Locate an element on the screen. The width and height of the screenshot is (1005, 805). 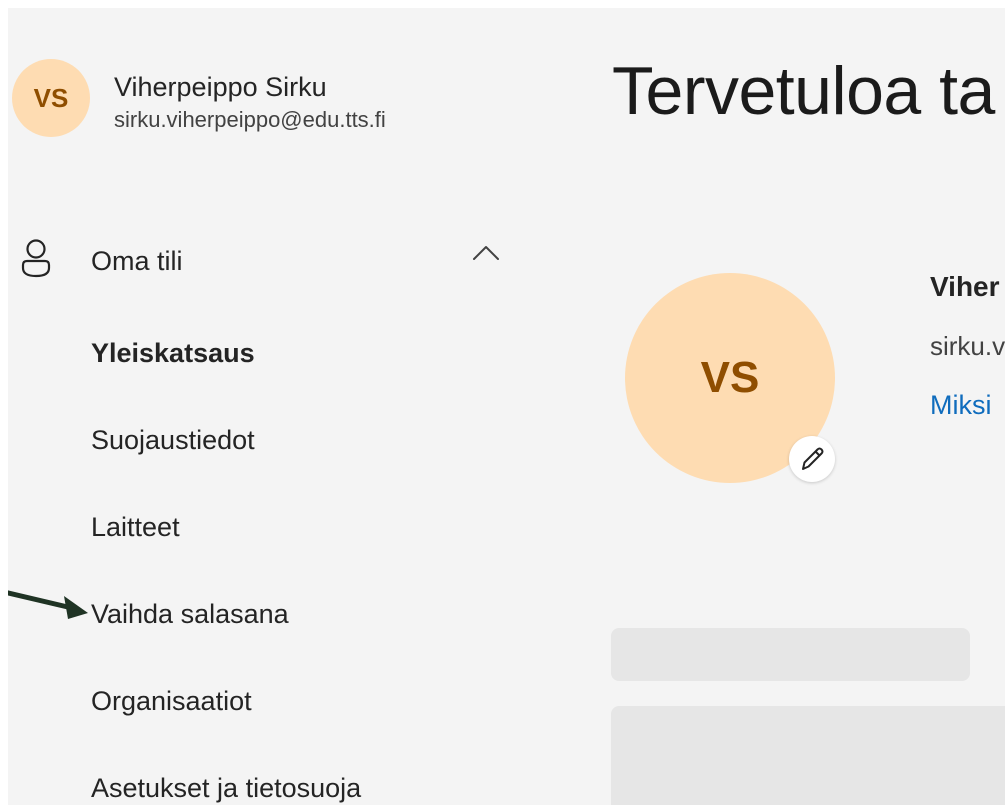
profile-email: sirku.v is located at coordinates (967, 346).